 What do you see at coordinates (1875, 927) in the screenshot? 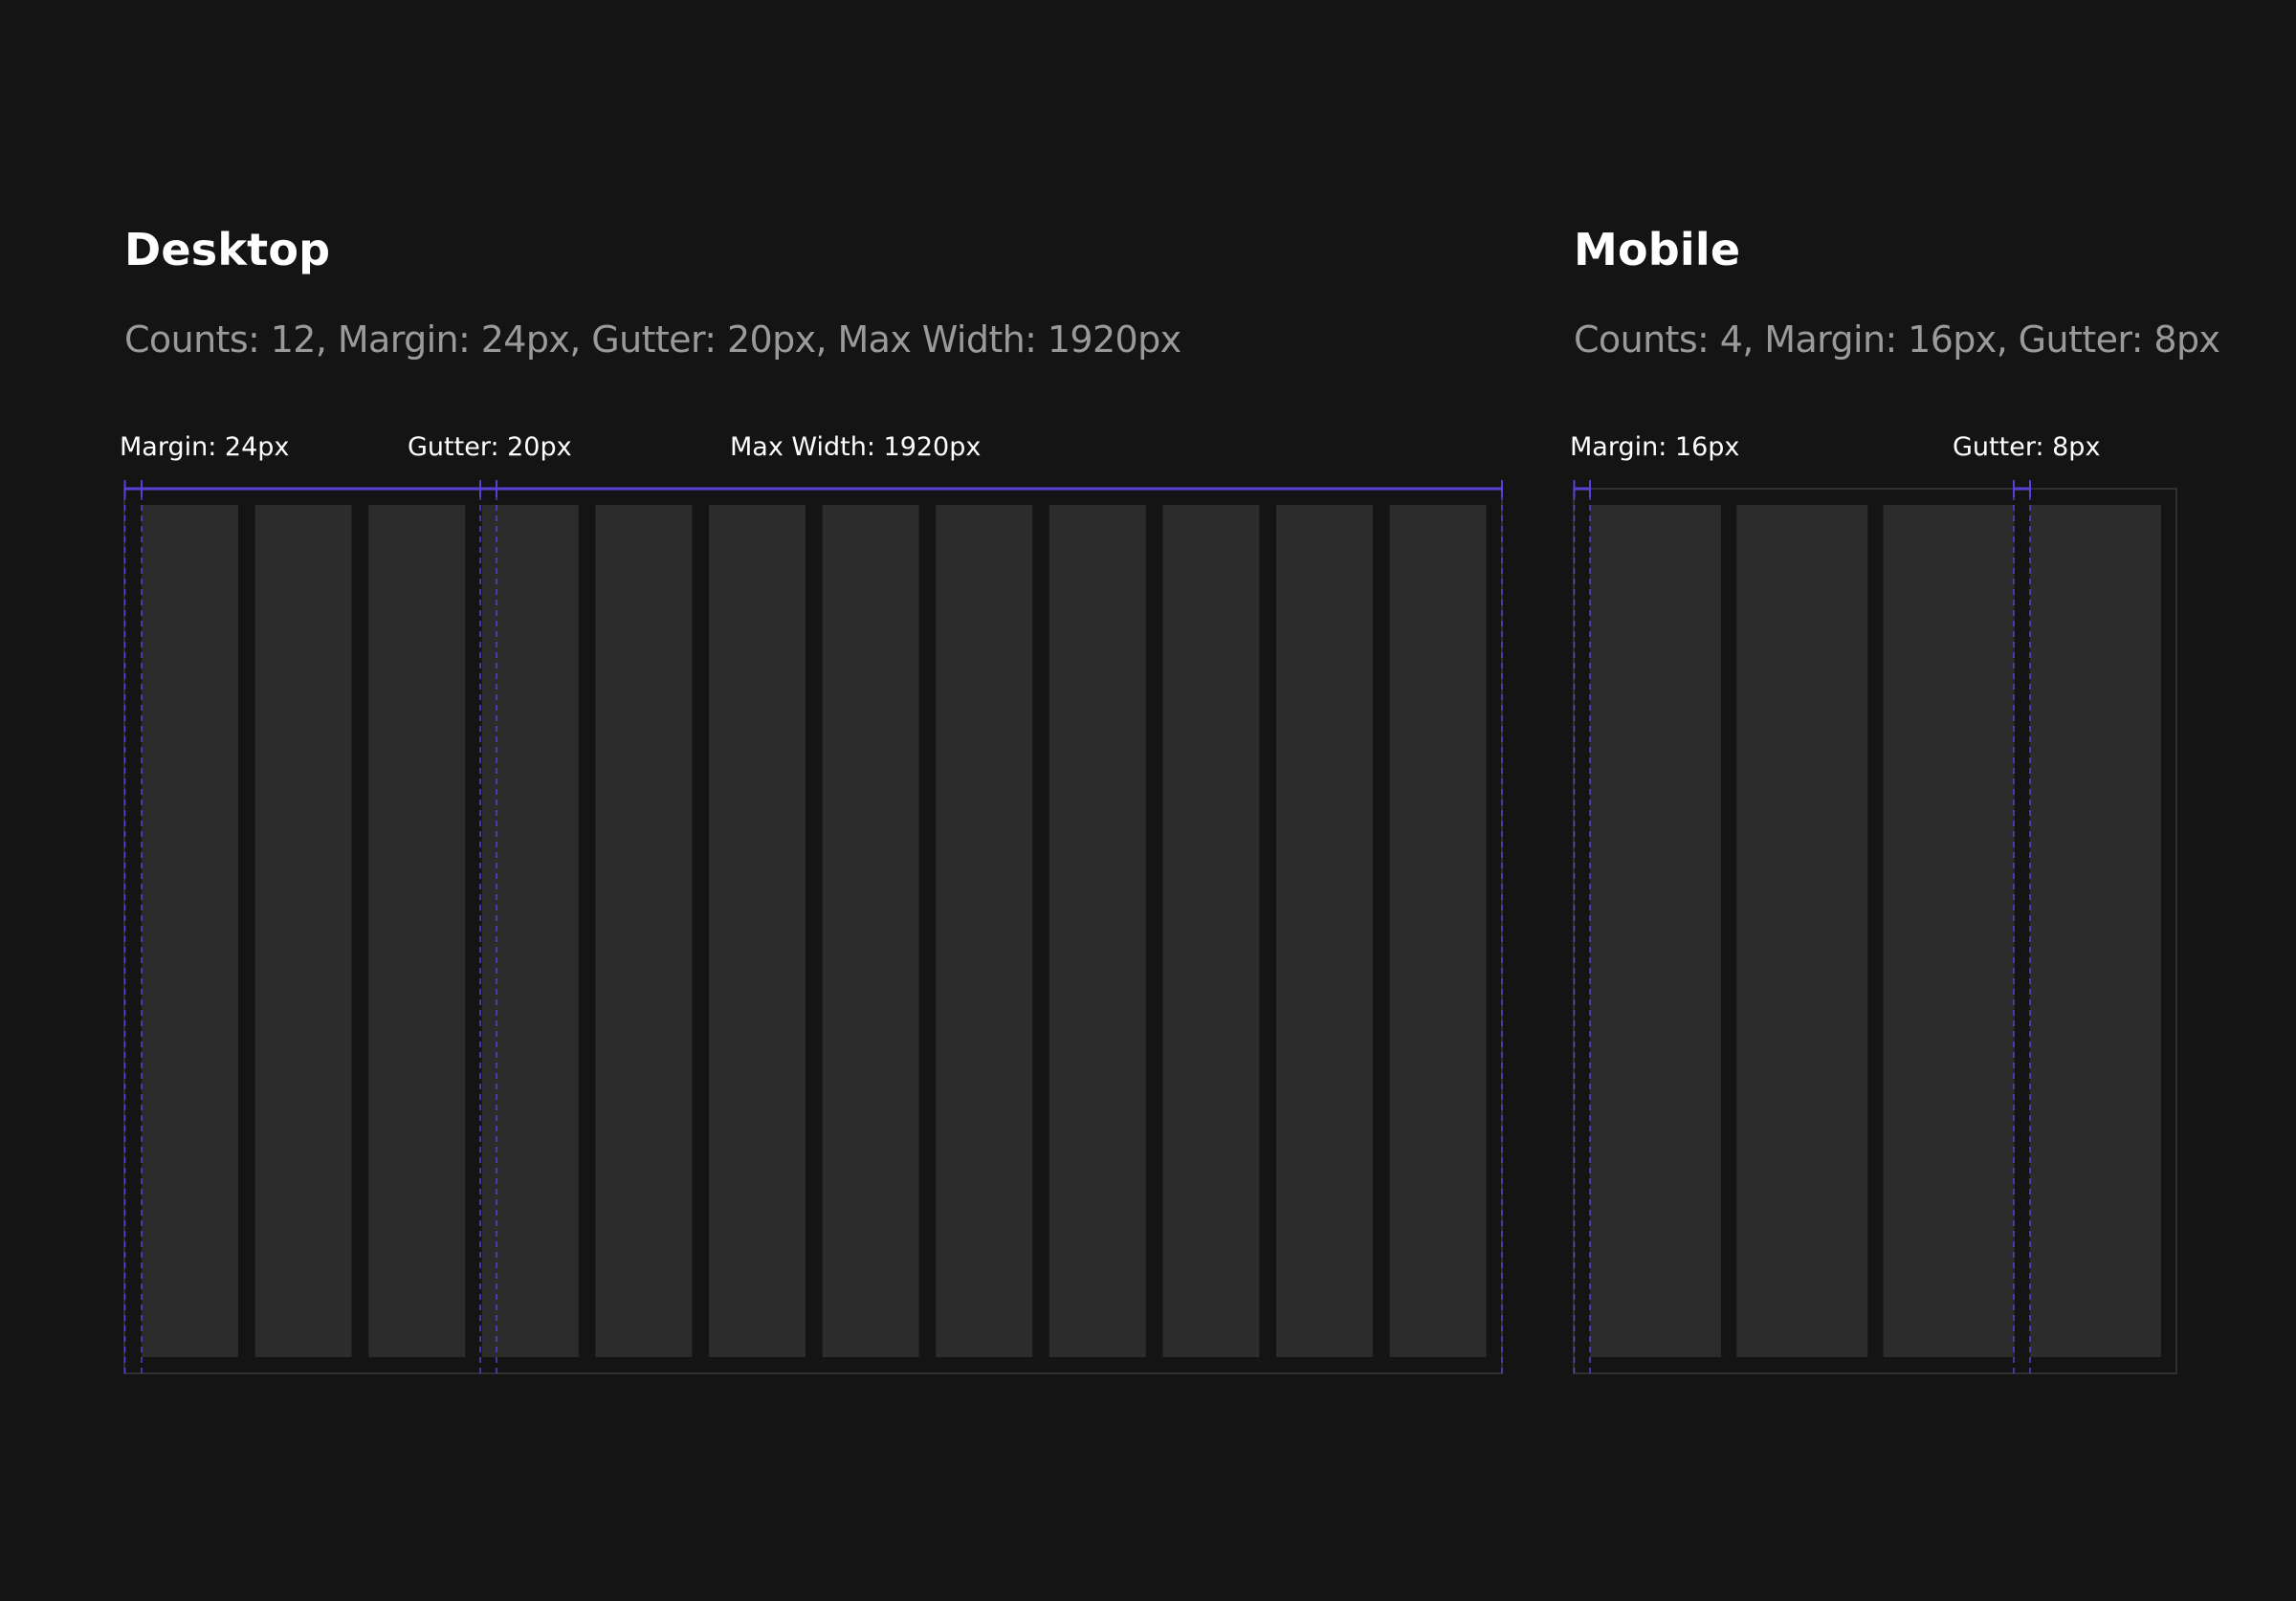
I see `mobile-grid` at bounding box center [1875, 927].